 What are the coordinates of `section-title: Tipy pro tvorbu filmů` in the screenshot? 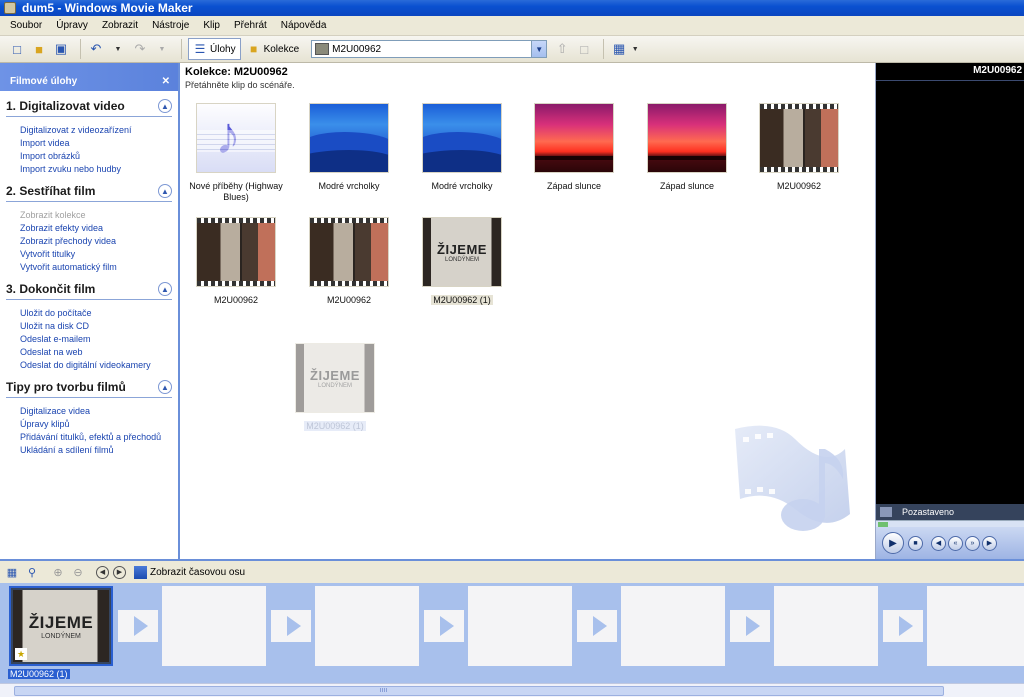 It's located at (66, 387).